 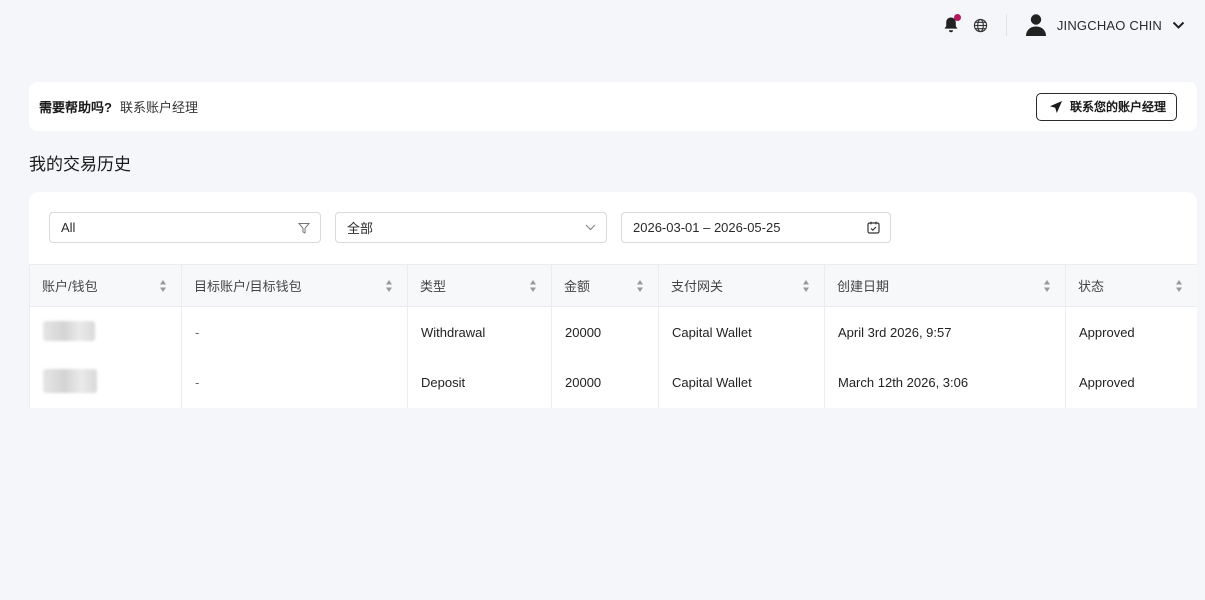 What do you see at coordinates (741, 285) in the screenshot?
I see `column-header: 支付网关` at bounding box center [741, 285].